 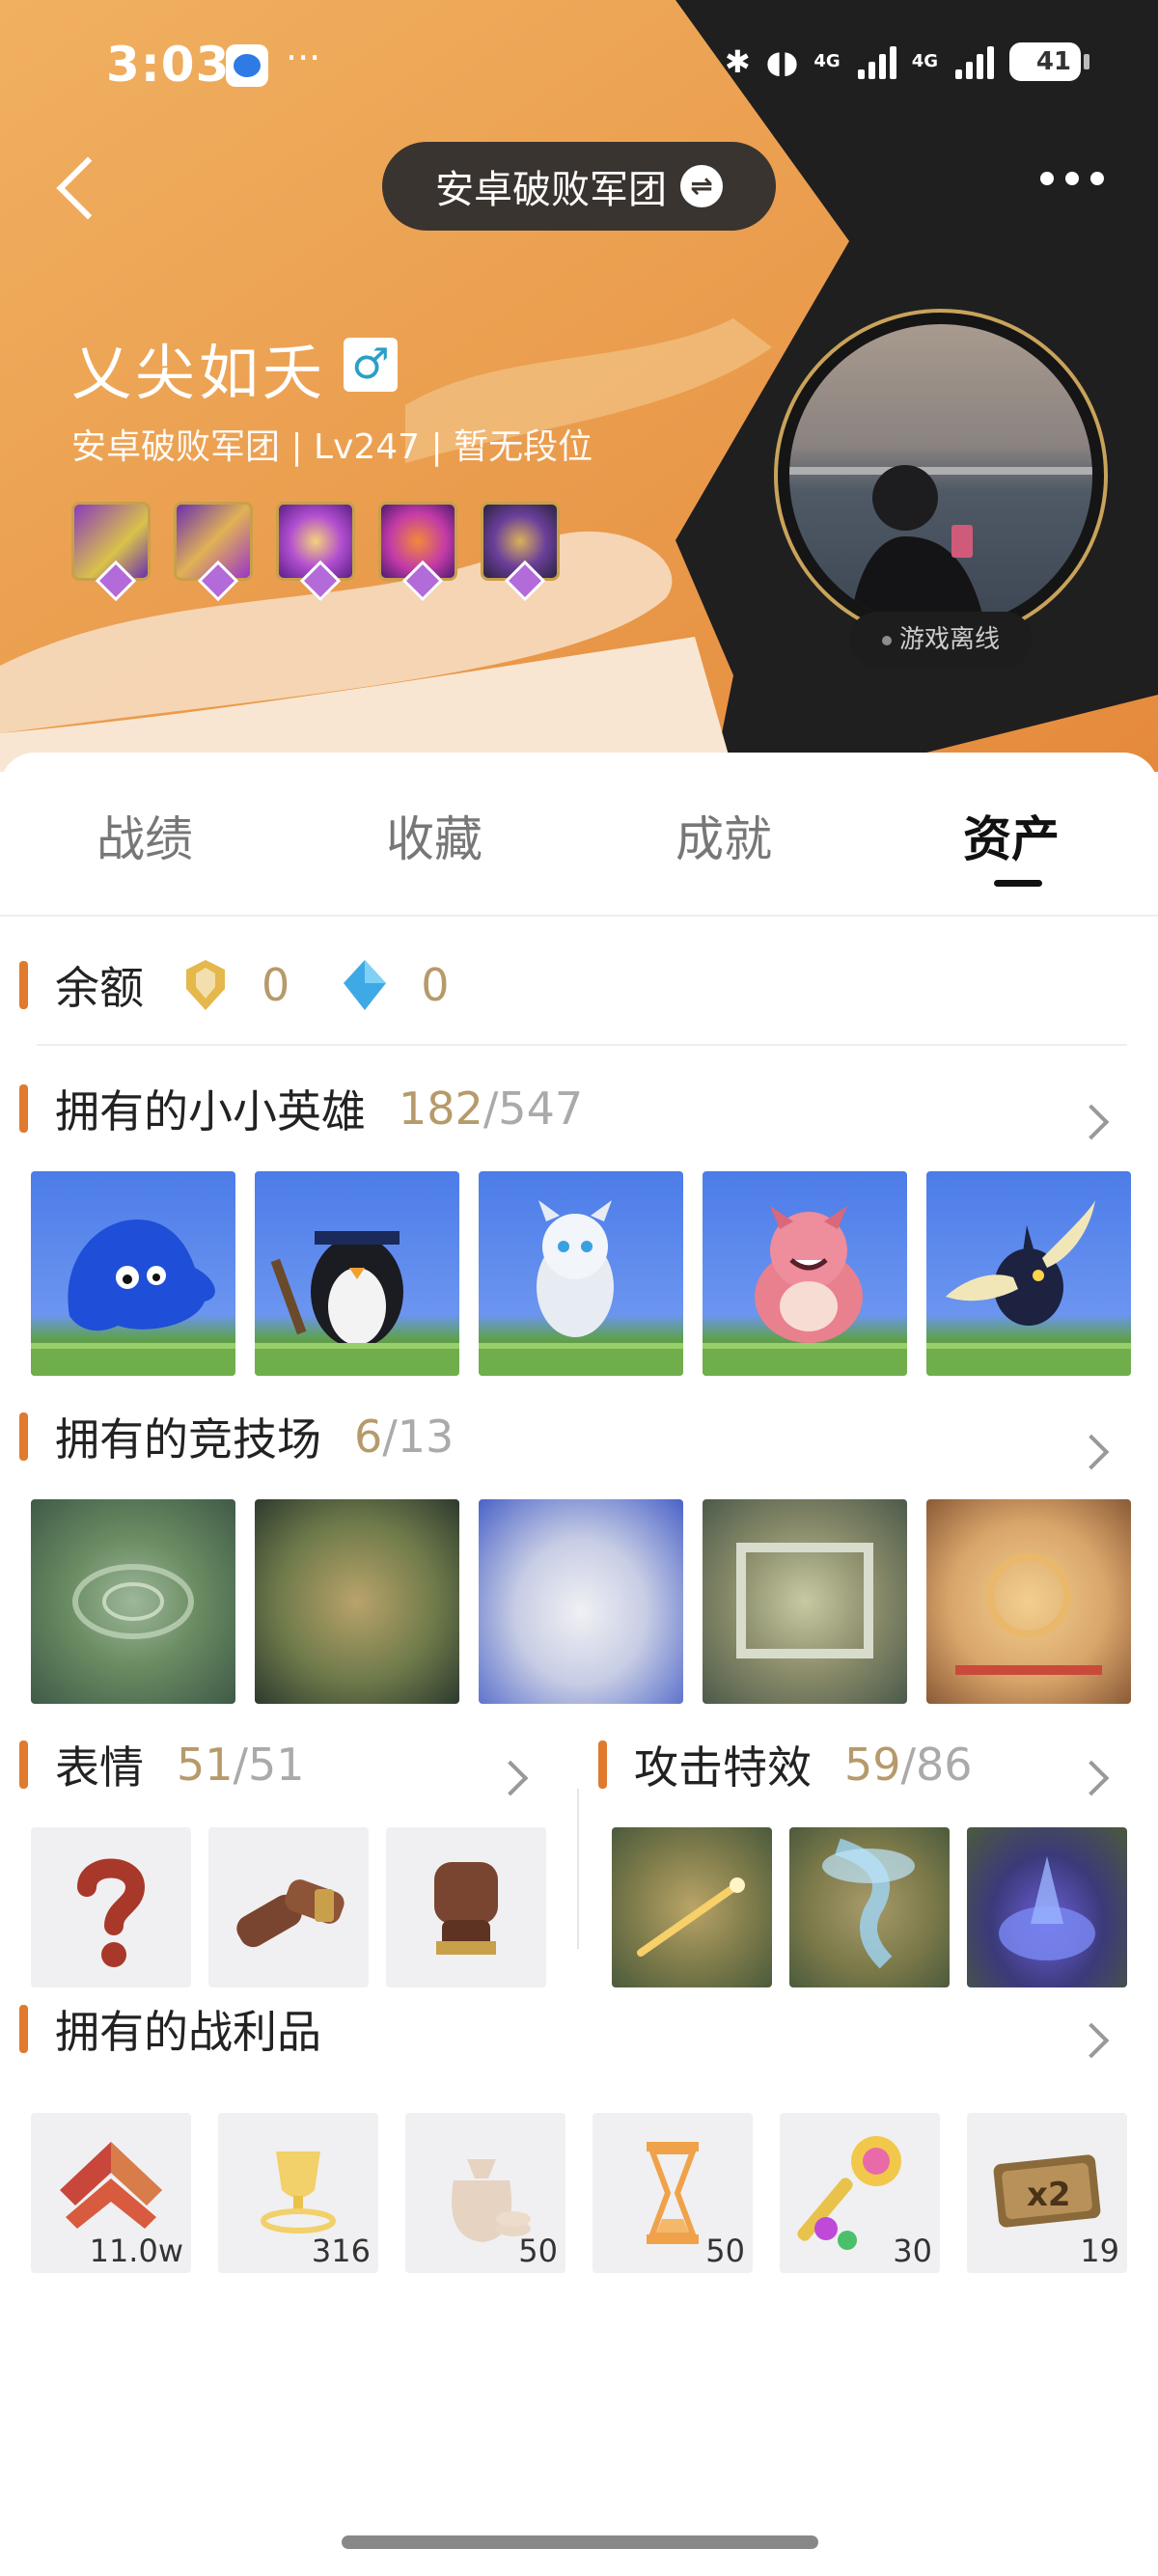 What do you see at coordinates (941, 640) in the screenshot?
I see `online-status-badge: 游戏离线` at bounding box center [941, 640].